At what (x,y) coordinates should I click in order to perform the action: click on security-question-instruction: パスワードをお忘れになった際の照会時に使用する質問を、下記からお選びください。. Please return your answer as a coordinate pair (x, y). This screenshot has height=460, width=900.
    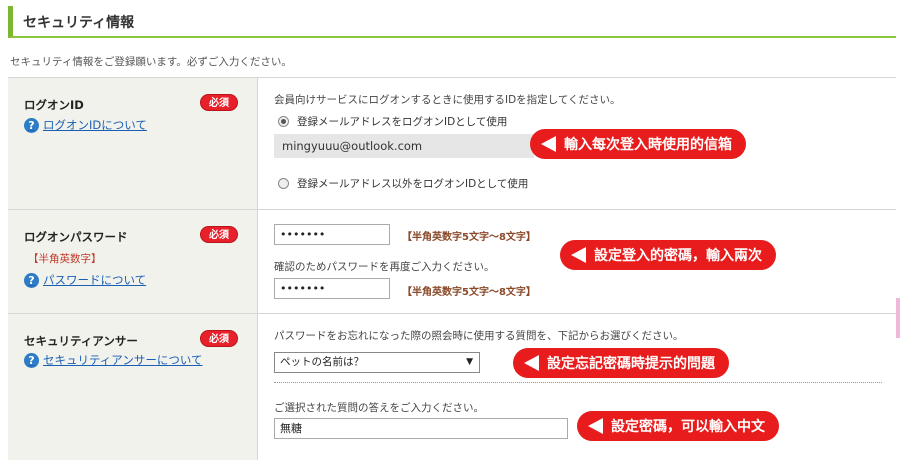
    Looking at the image, I should click on (479, 336).